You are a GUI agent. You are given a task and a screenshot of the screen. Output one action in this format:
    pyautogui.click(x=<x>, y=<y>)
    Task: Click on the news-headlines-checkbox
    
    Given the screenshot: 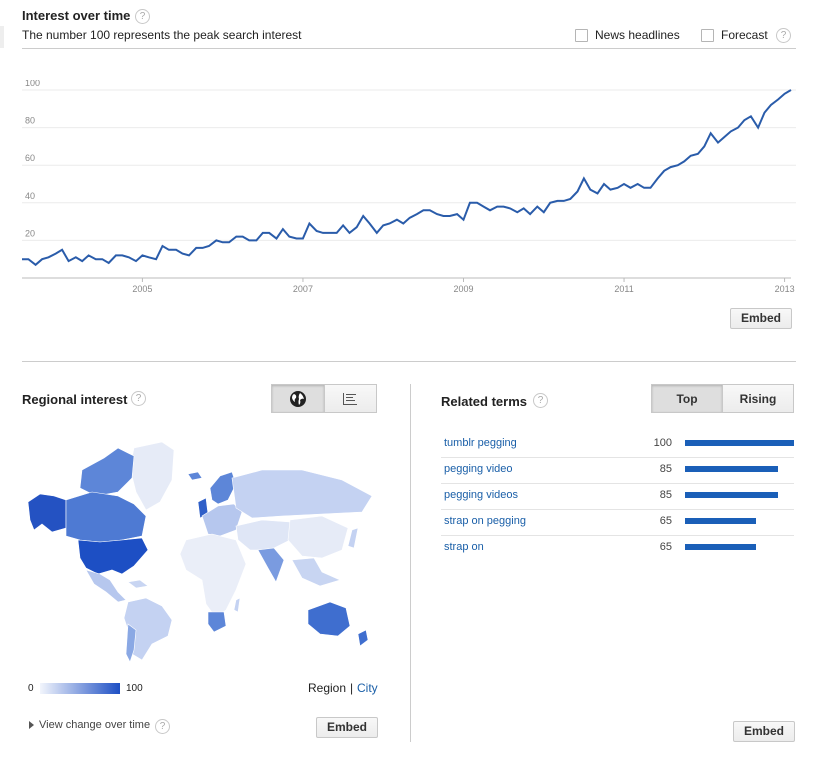 What is the action you would take?
    pyautogui.click(x=581, y=35)
    